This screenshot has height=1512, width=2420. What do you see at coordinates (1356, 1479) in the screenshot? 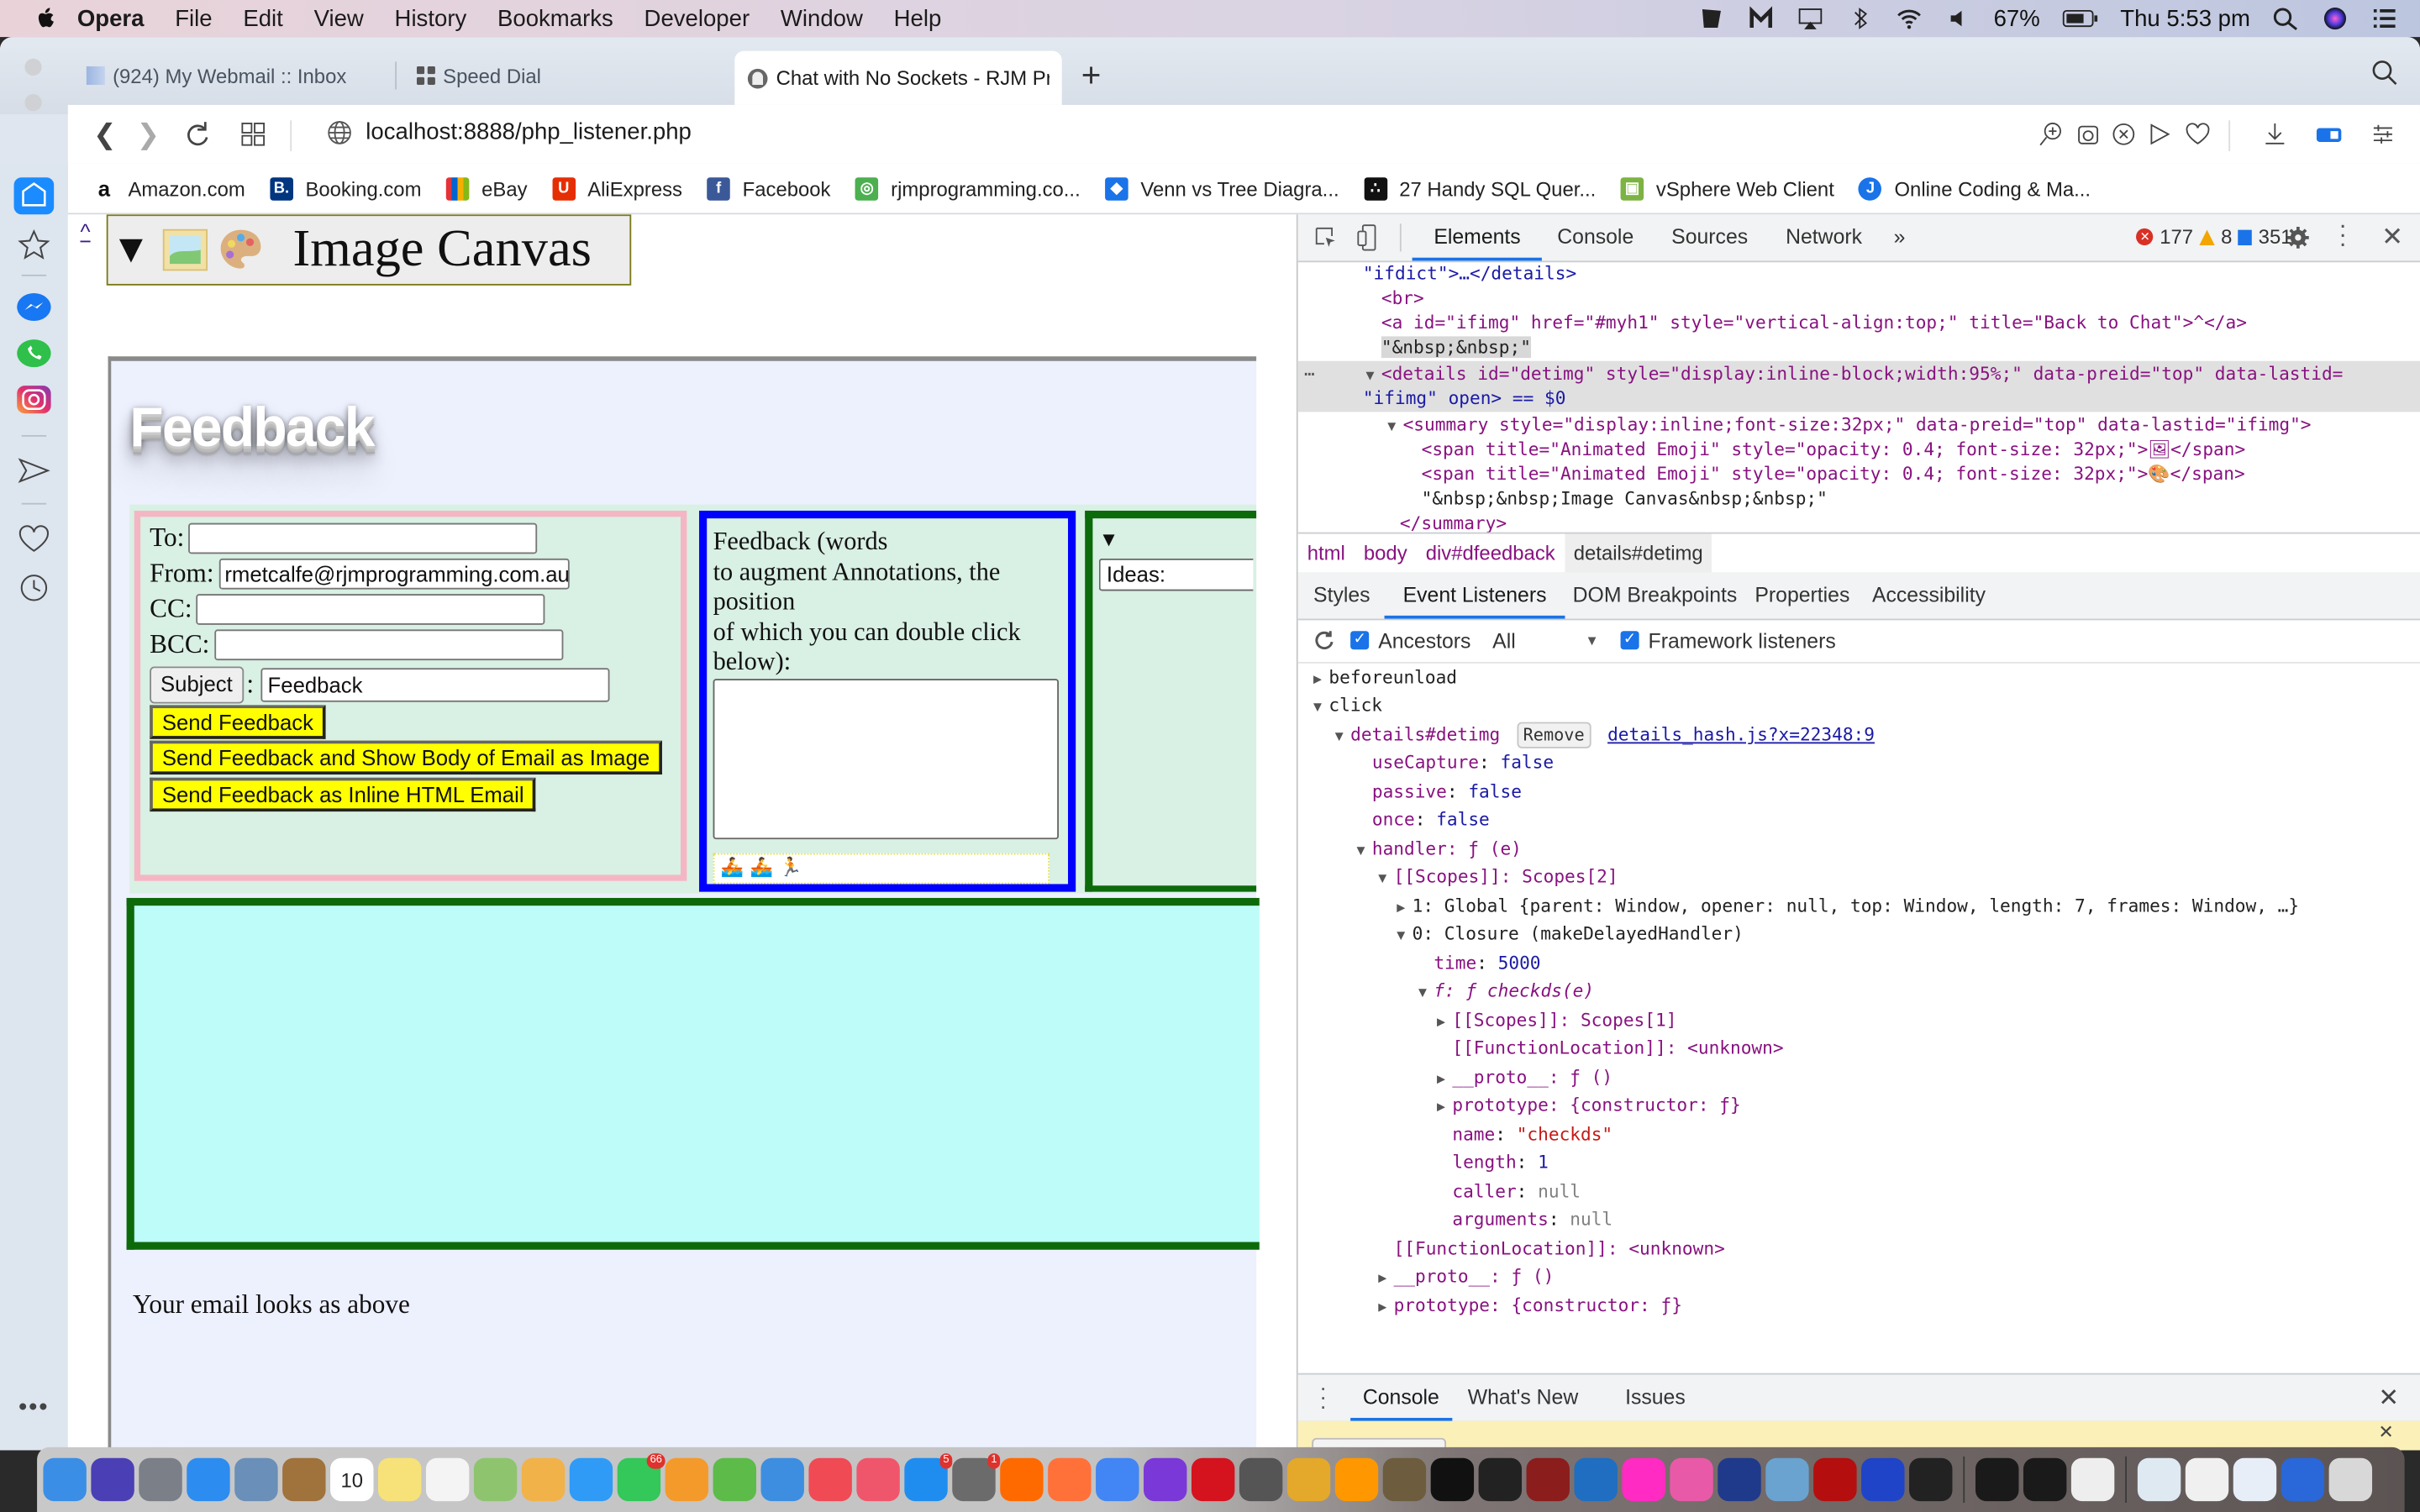
I see `dock-sublime-icon` at bounding box center [1356, 1479].